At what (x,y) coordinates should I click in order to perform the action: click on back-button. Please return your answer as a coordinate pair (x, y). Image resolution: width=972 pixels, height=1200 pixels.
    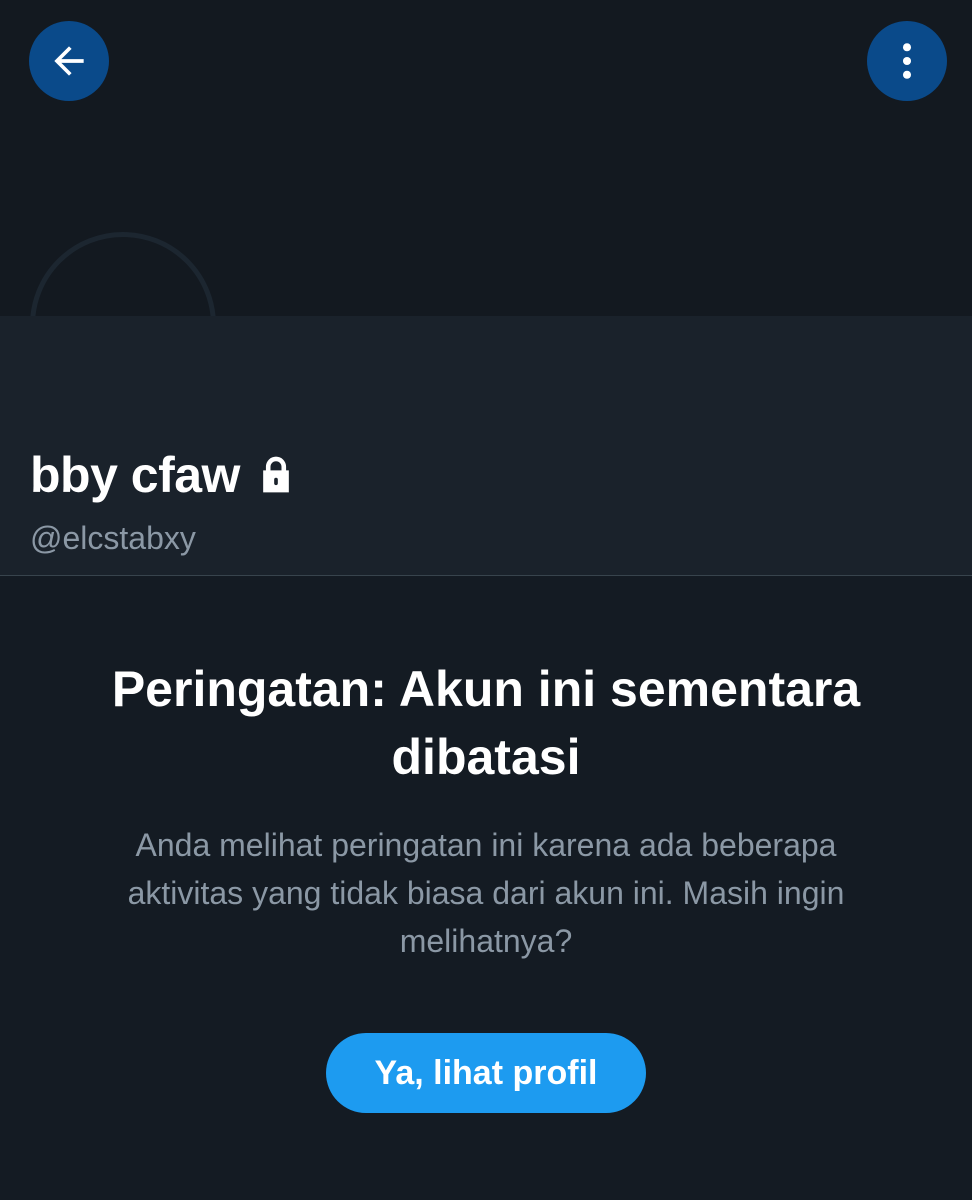
    Looking at the image, I should click on (69, 61).